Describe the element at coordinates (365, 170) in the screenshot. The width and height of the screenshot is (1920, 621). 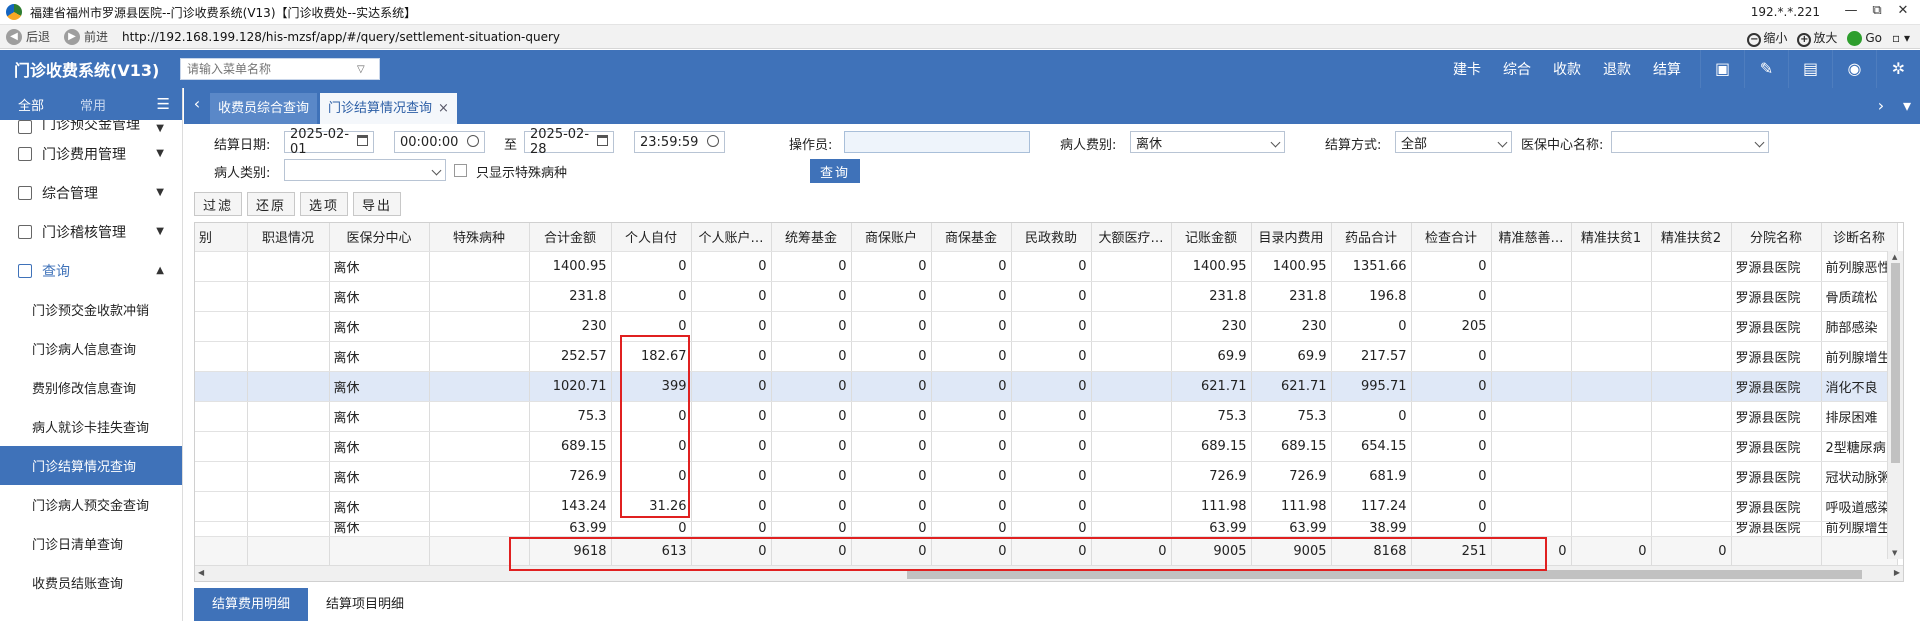
I see `patient-type-select` at that location.